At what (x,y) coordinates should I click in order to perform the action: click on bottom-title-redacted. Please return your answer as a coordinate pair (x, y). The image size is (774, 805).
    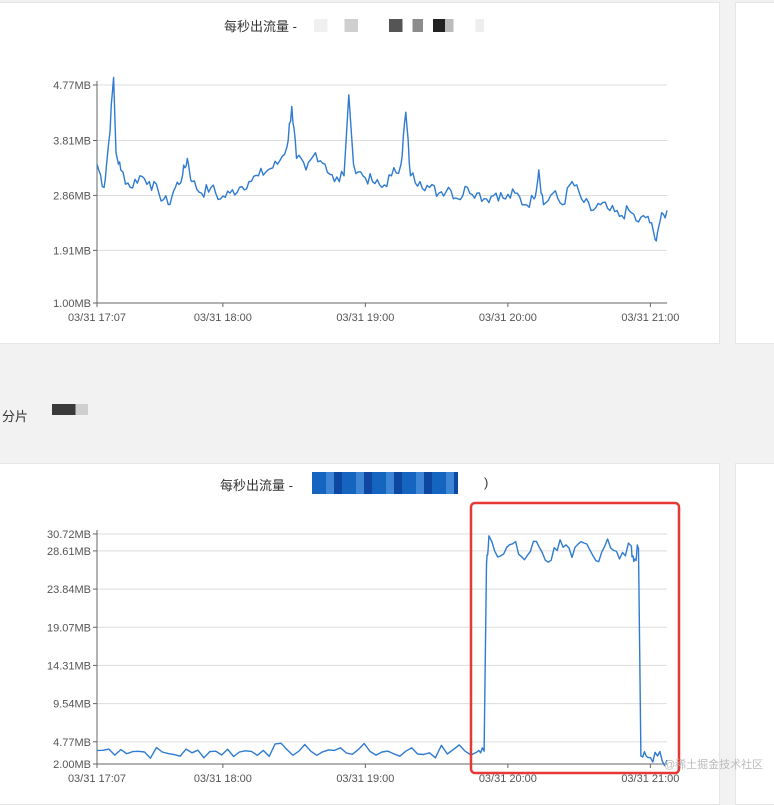
    Looking at the image, I should click on (385, 483).